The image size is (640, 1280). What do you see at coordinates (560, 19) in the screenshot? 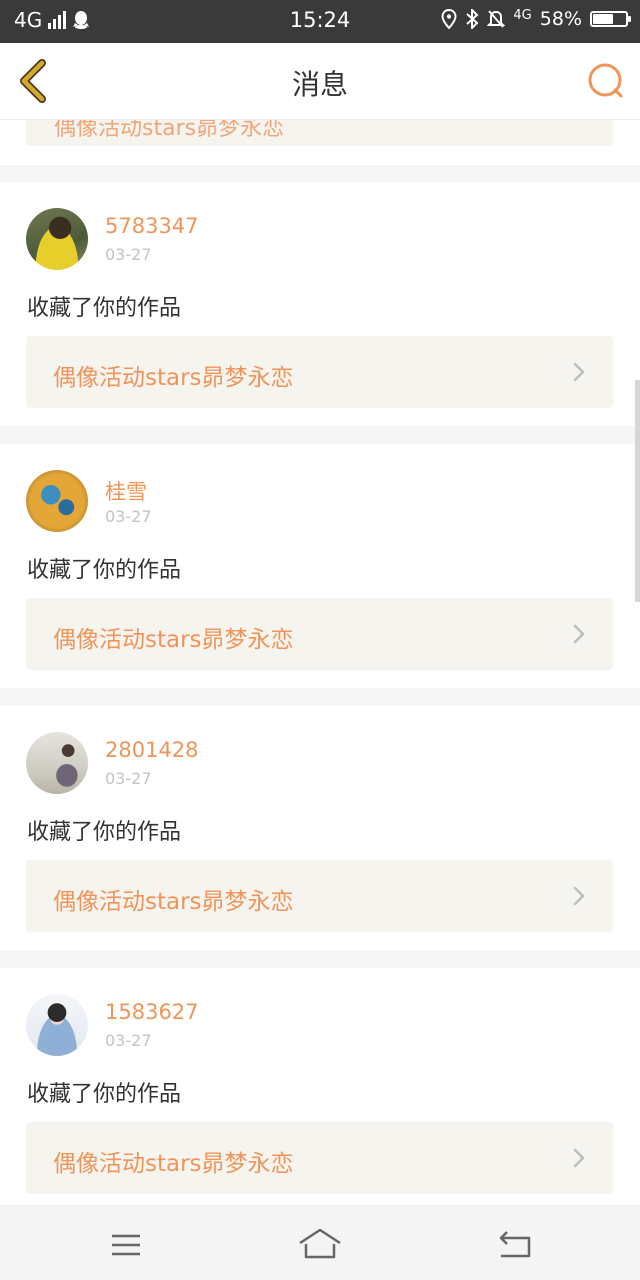
I see `battery-label: 58%` at bounding box center [560, 19].